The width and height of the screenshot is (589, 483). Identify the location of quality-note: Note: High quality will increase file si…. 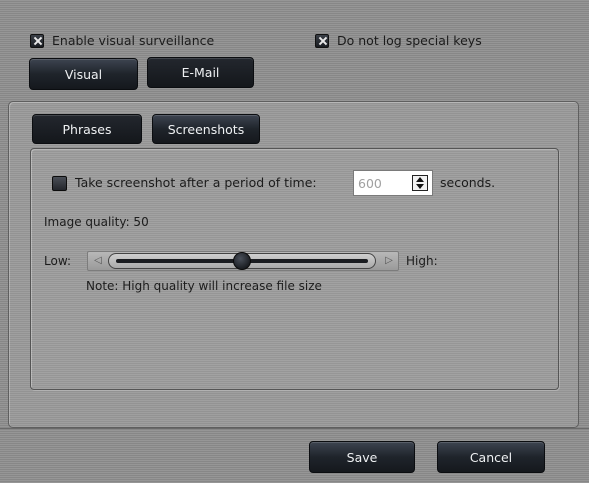
(204, 286).